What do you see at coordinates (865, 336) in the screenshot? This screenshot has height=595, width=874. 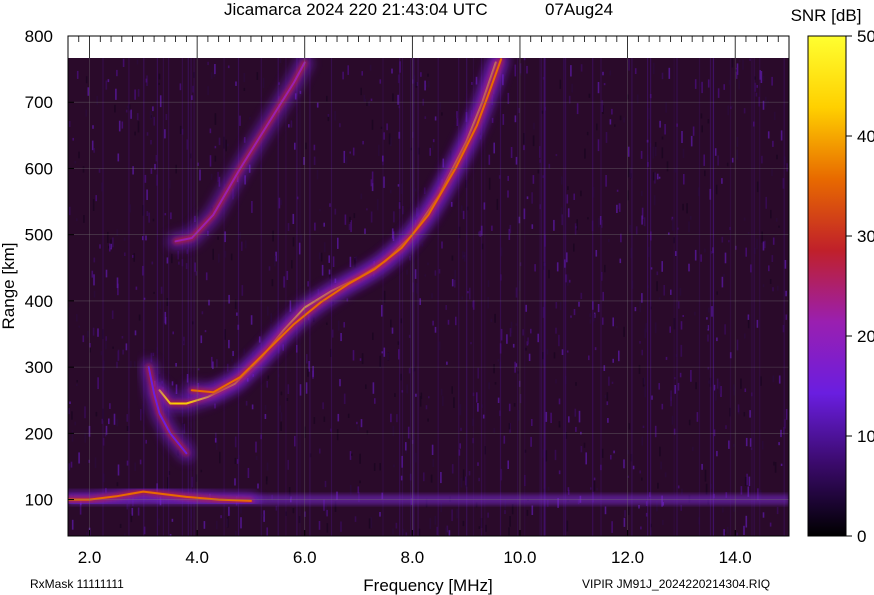 I see `colorbar-tick-label: 20` at bounding box center [865, 336].